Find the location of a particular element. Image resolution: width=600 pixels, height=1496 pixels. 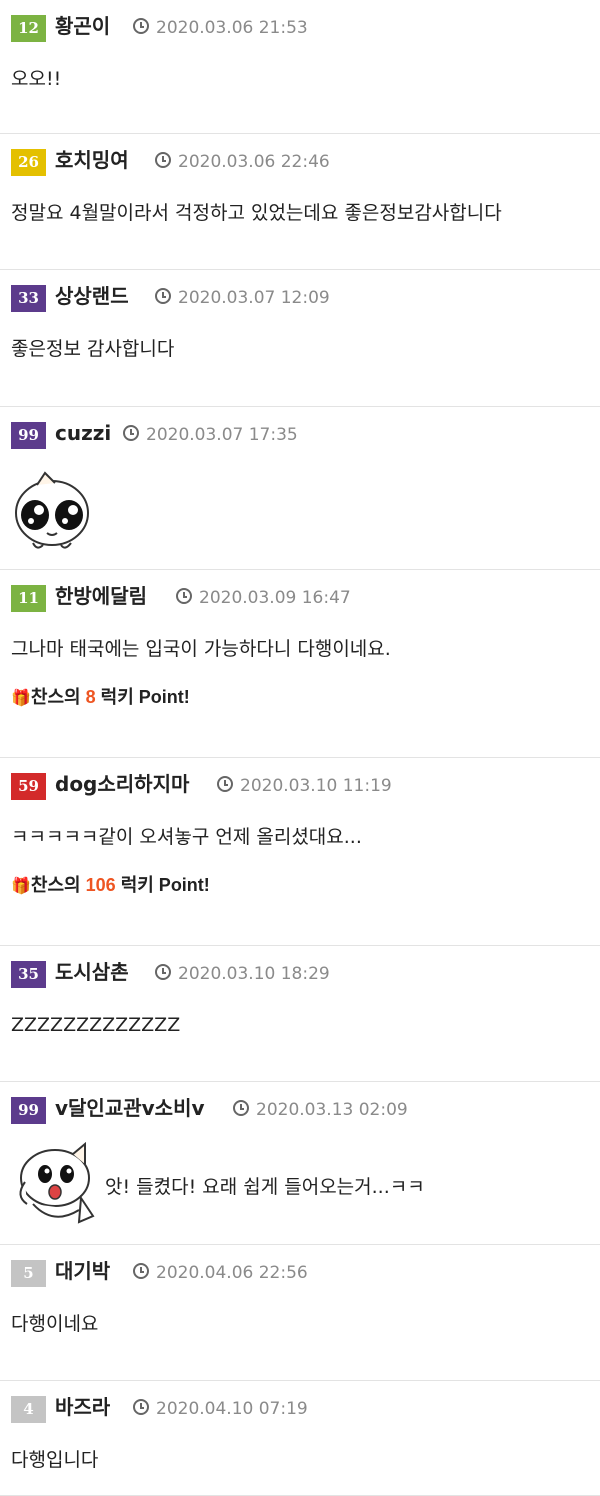

comment-header: 59 dog소리하지마 2020.03.10 11:19 is located at coordinates (305, 787).